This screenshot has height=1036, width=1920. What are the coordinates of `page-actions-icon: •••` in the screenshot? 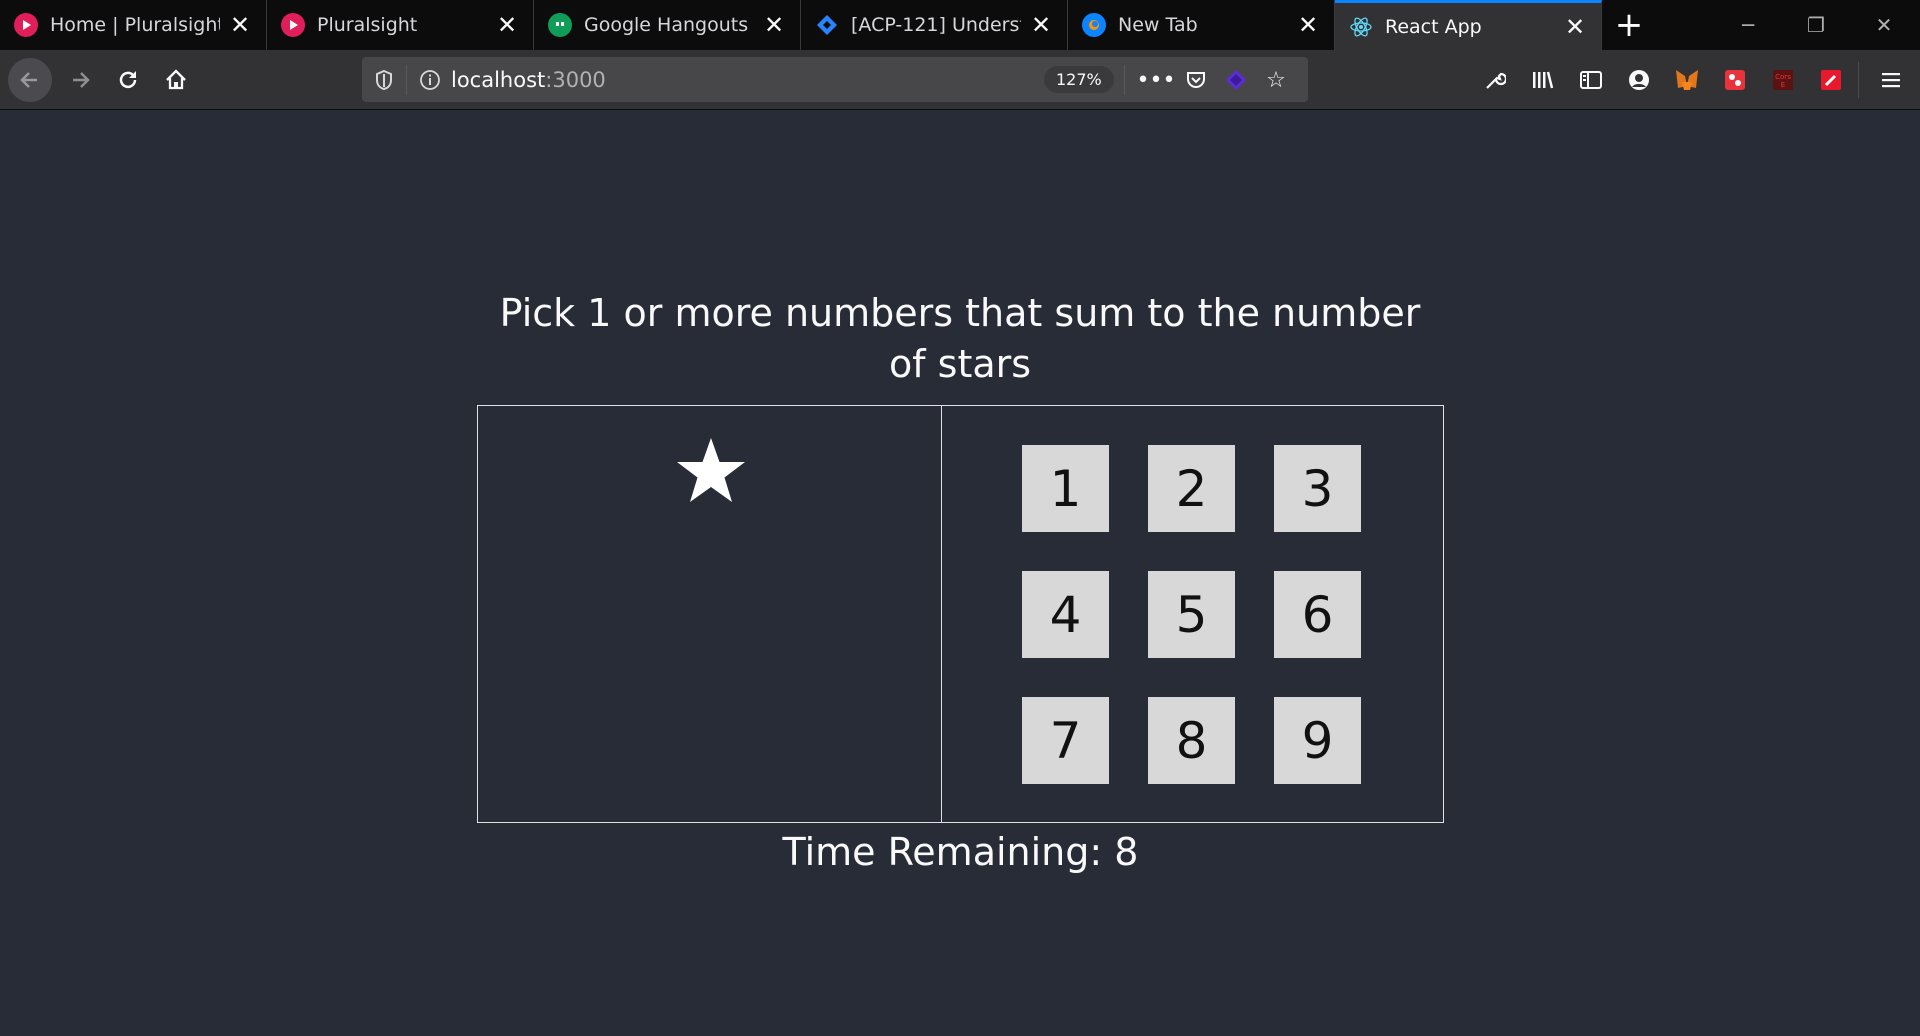 It's located at (1156, 80).